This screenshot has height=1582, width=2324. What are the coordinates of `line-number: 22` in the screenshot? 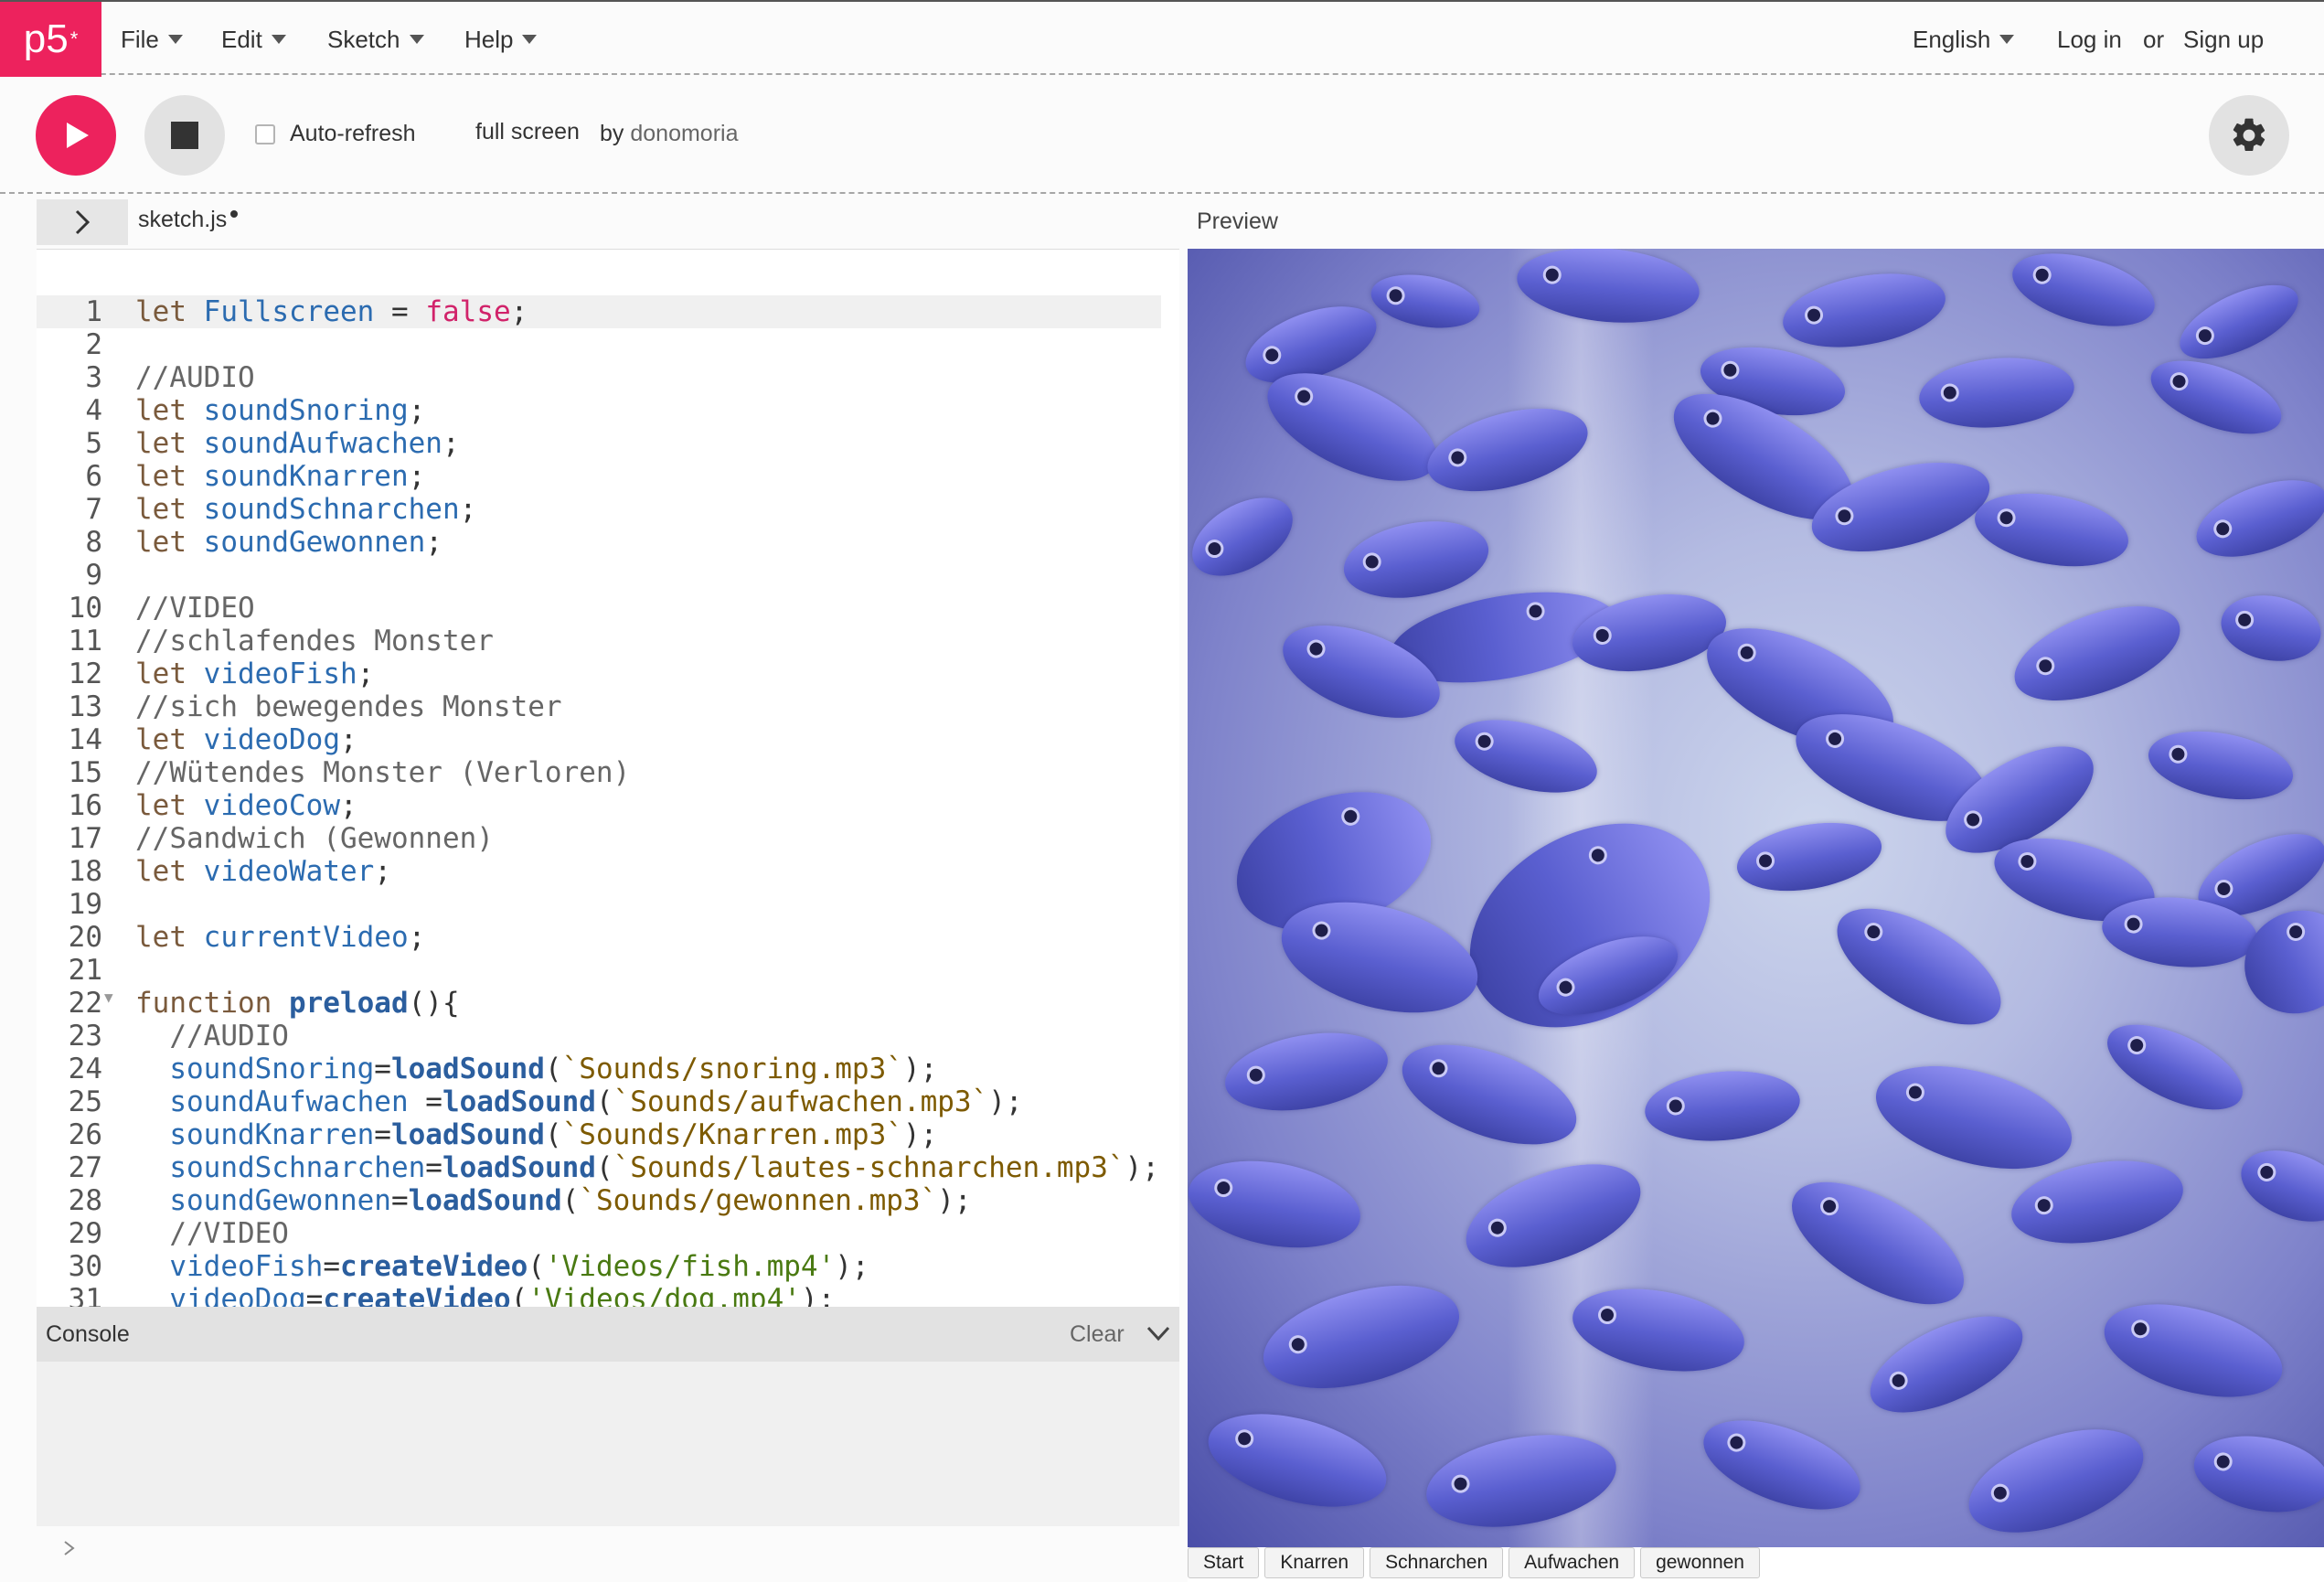 It's located at (85, 1003).